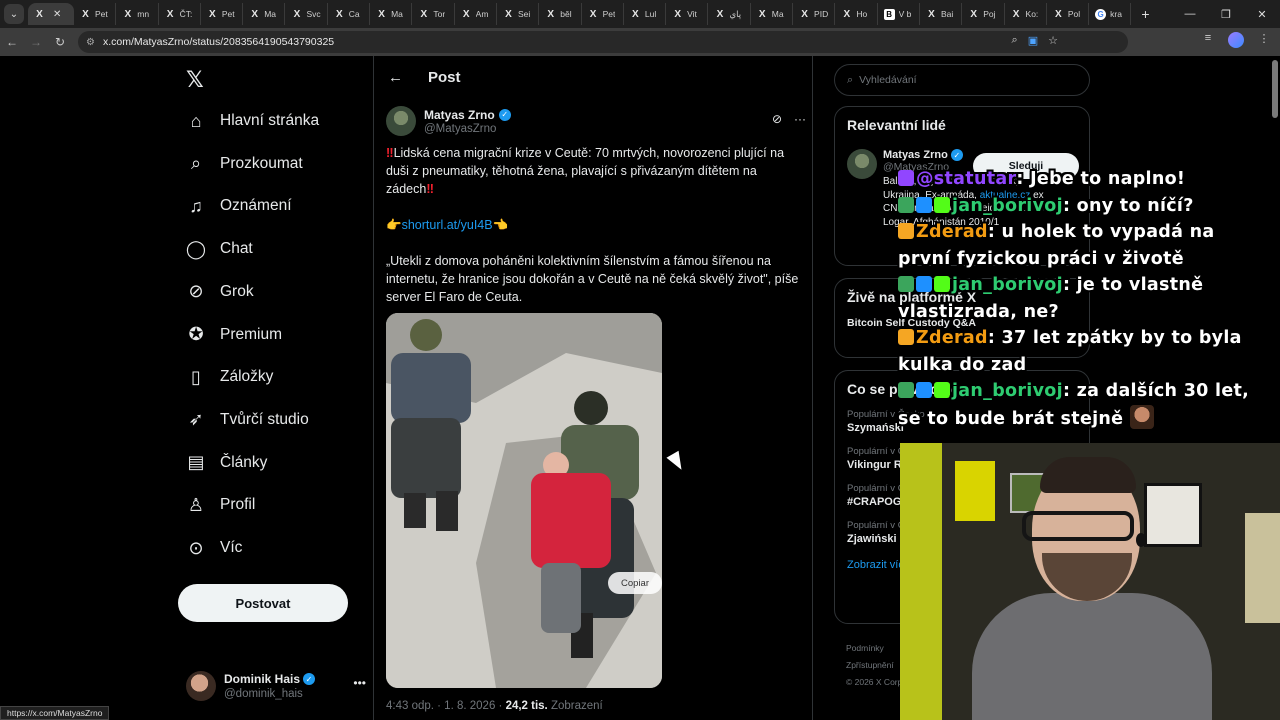 Image resolution: width=1280 pixels, height=720 pixels. I want to click on browser-tab: BV b, so click(899, 14).